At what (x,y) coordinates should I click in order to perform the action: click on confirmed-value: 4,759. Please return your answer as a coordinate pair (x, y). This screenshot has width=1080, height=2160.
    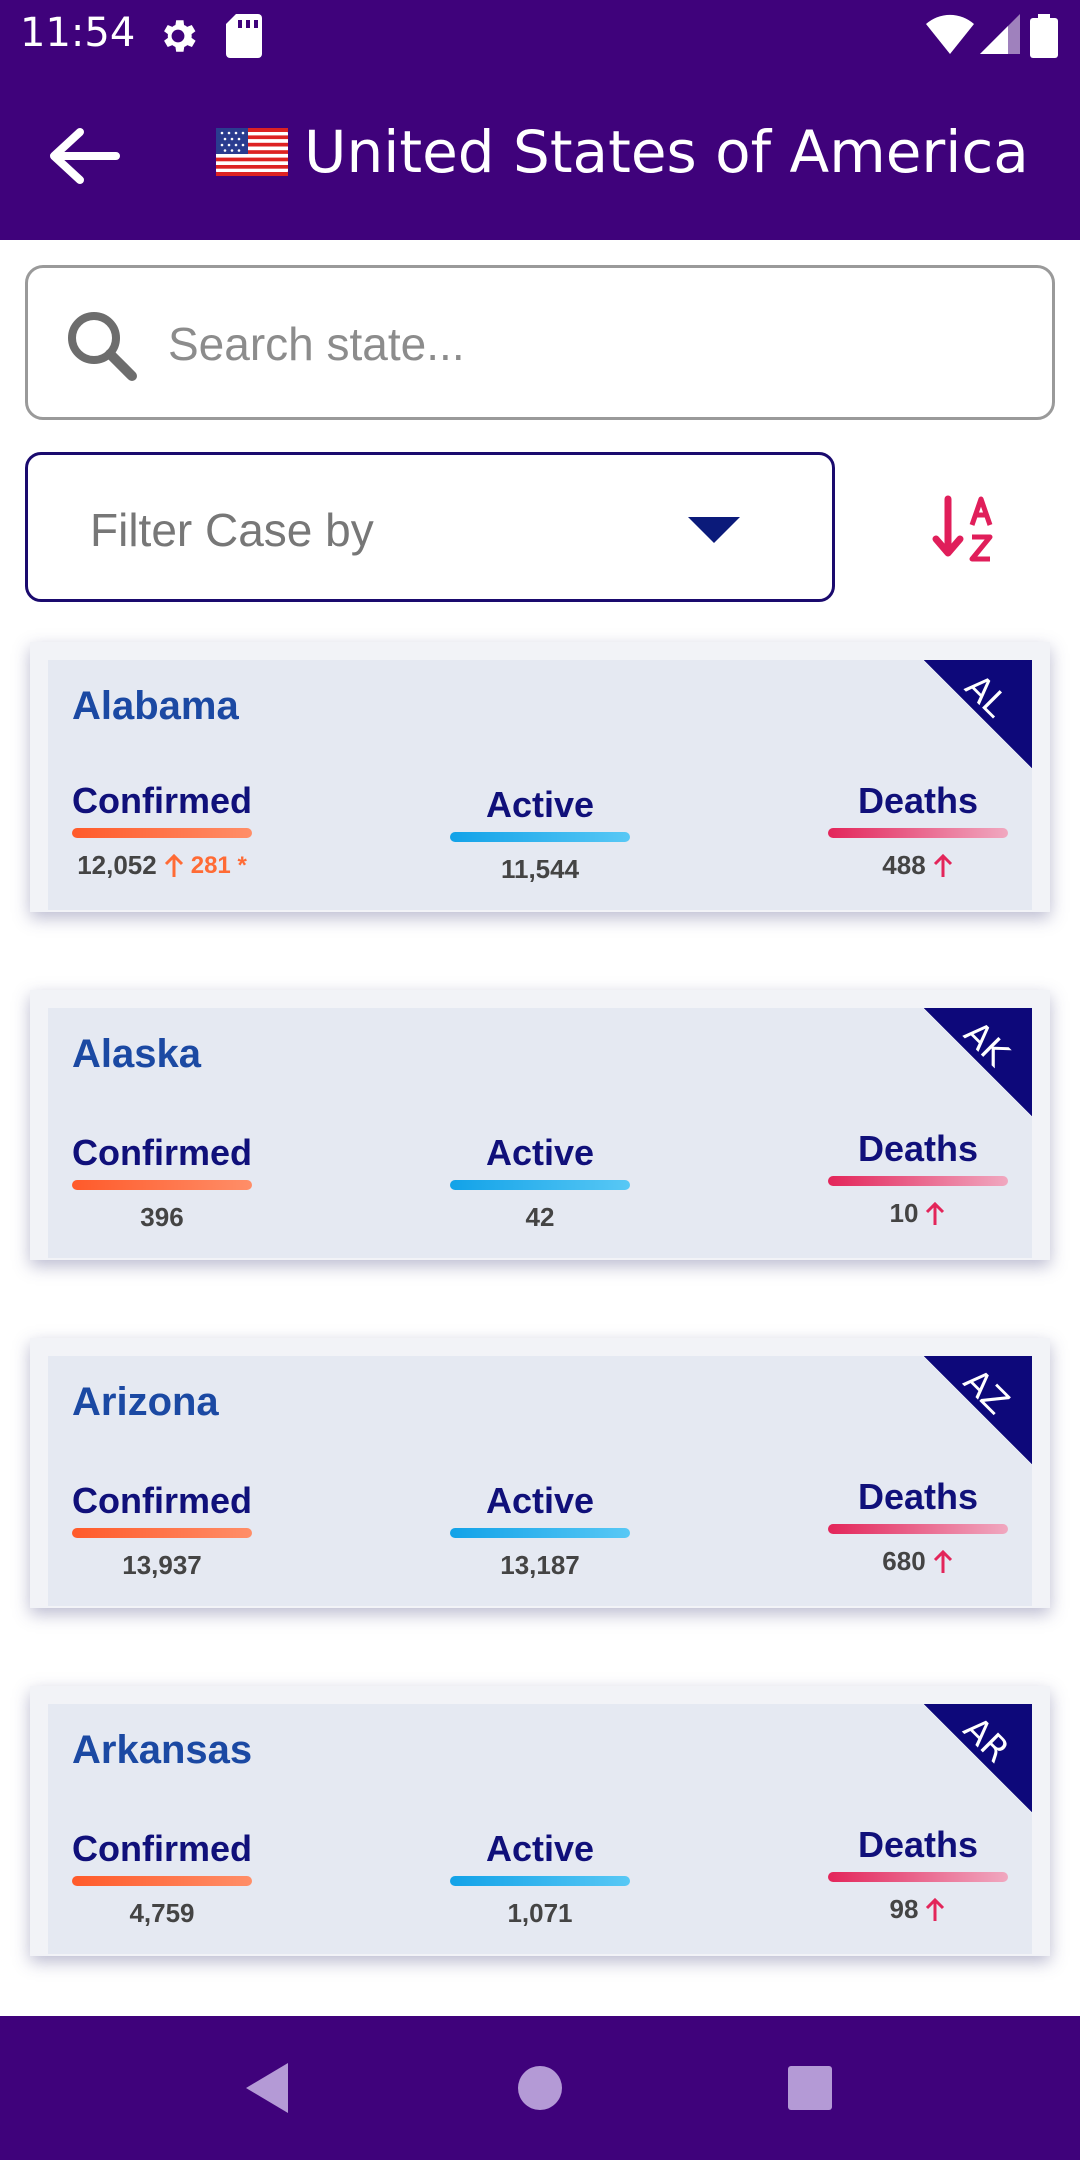
    Looking at the image, I should click on (162, 1913).